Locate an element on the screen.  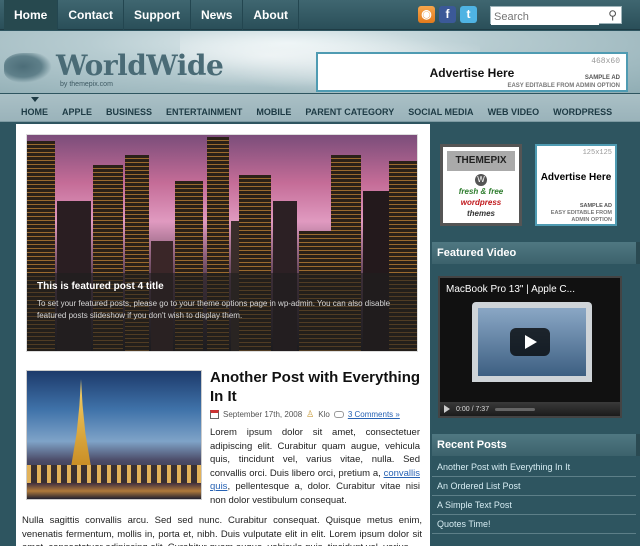
post-comments-link: 3 Comments » is located at coordinates (374, 414).